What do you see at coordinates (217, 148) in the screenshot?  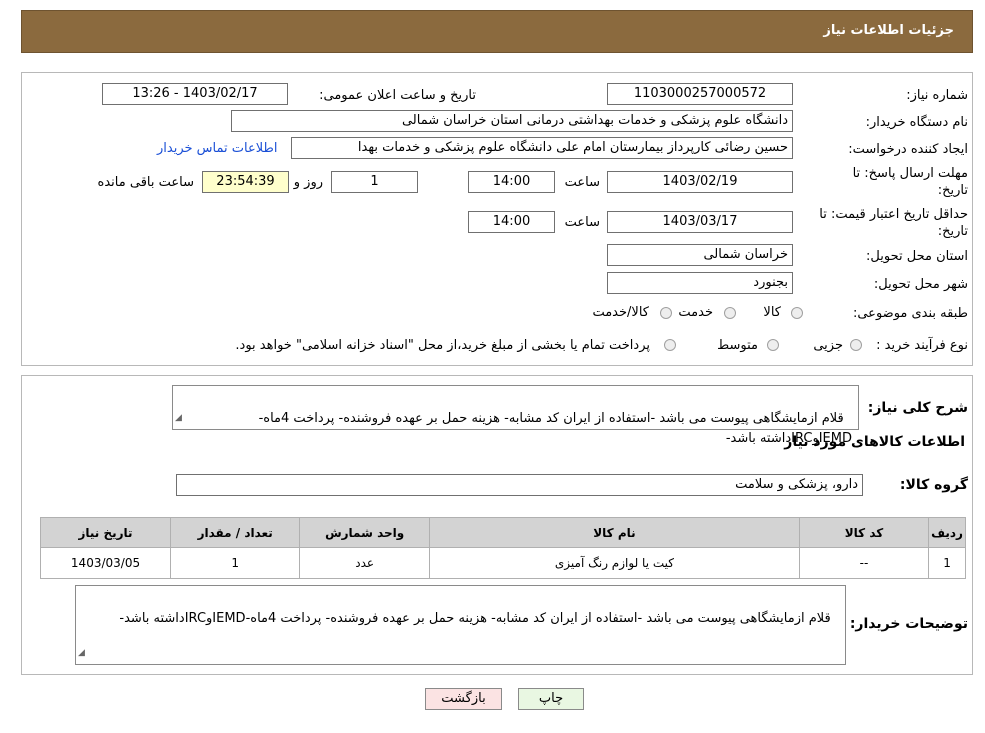 I see `buyer-contact-link: اطلاعات تماس خریدار` at bounding box center [217, 148].